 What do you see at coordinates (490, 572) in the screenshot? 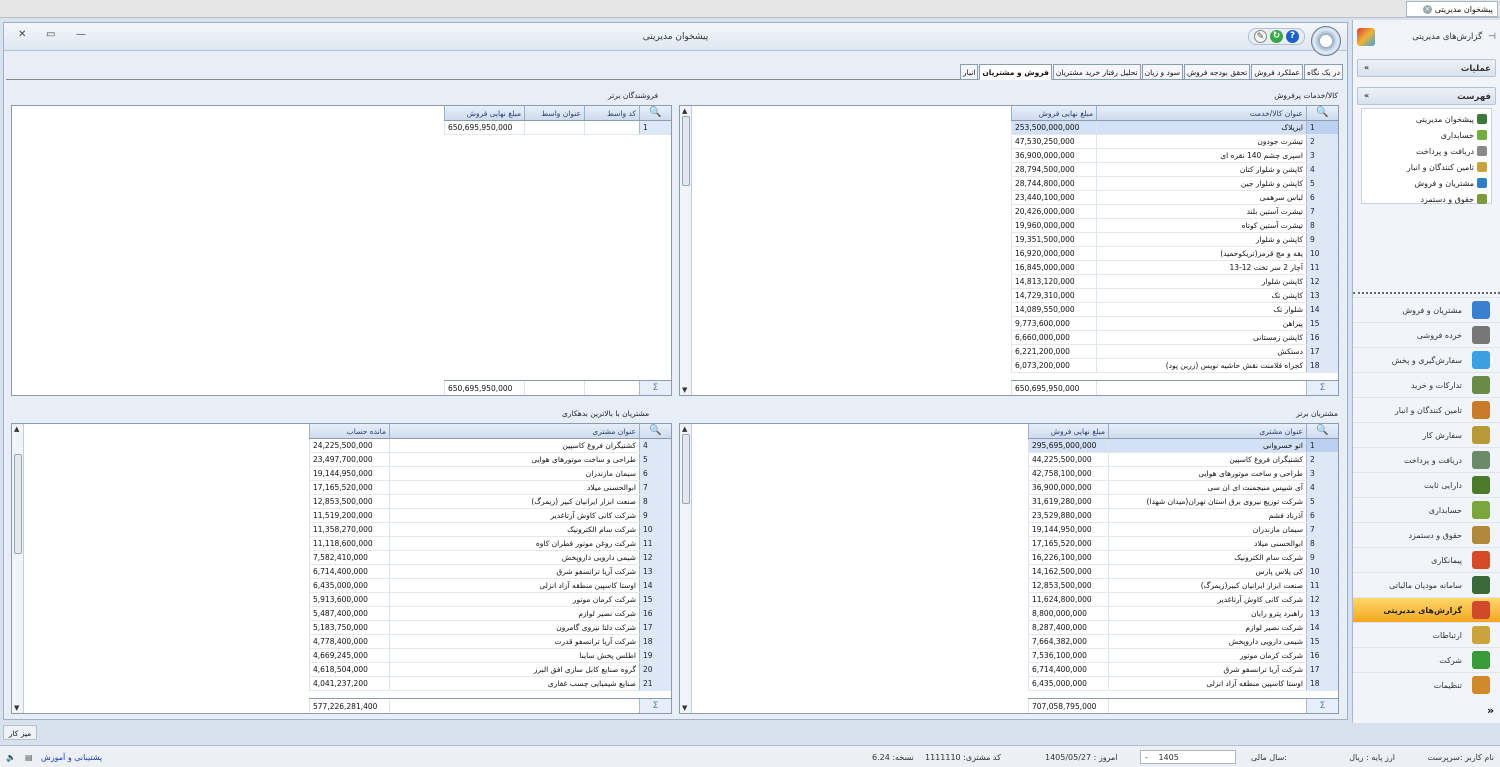
I see `table-row: 13 شرکت آریا ترانسفو شرق 6,714,400,000` at bounding box center [490, 572].